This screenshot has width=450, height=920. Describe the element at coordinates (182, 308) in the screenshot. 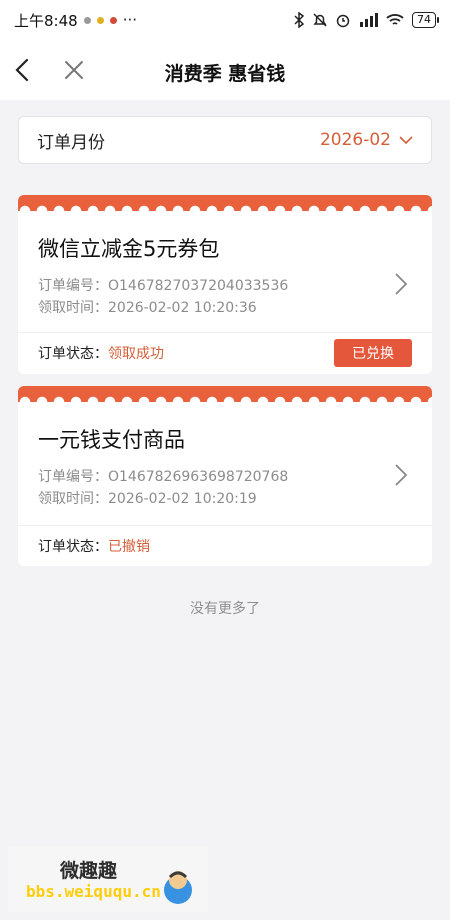

I see `claim-time: 2026-02-02 10:20:36` at that location.